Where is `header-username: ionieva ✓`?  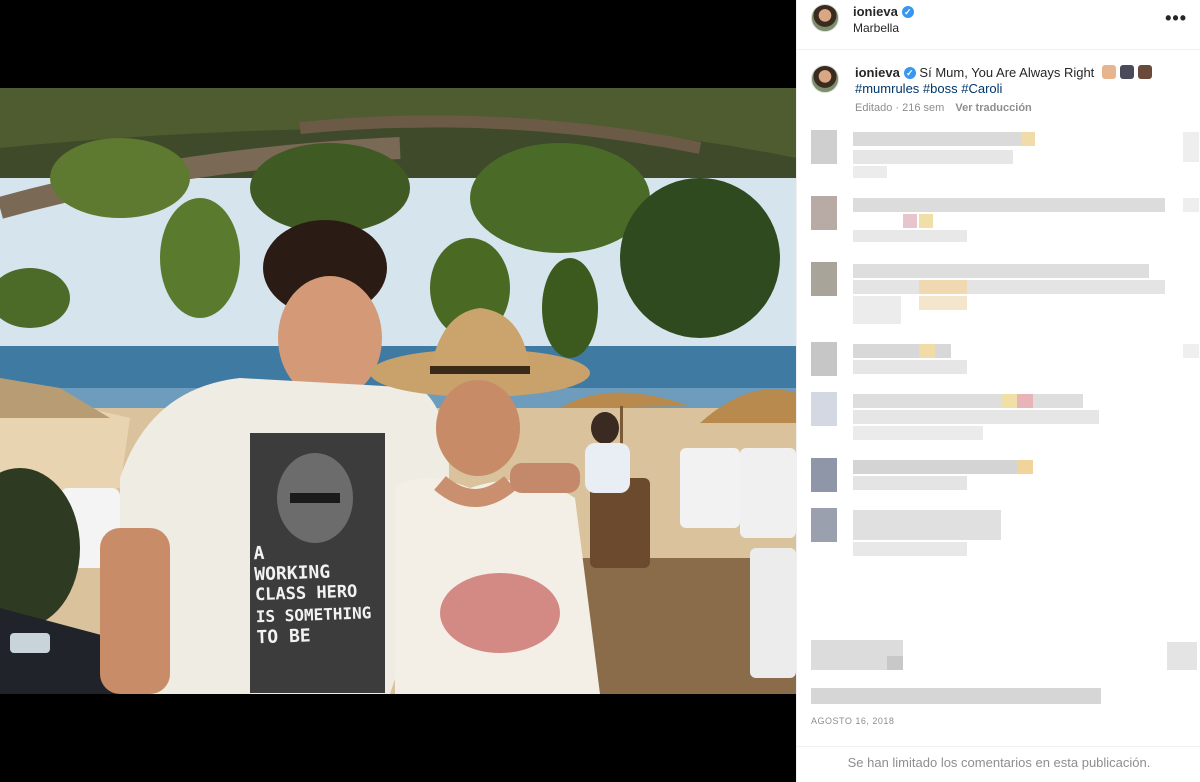 header-username: ionieva ✓ is located at coordinates (883, 11).